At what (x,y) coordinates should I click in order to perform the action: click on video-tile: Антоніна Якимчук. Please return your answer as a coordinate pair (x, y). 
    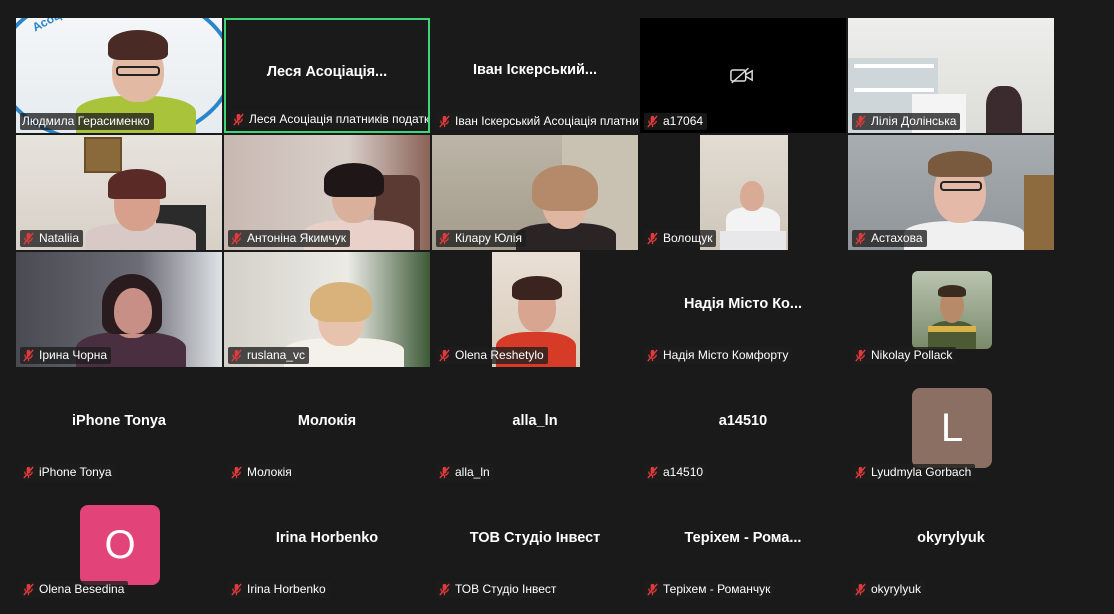
    Looking at the image, I should click on (327, 192).